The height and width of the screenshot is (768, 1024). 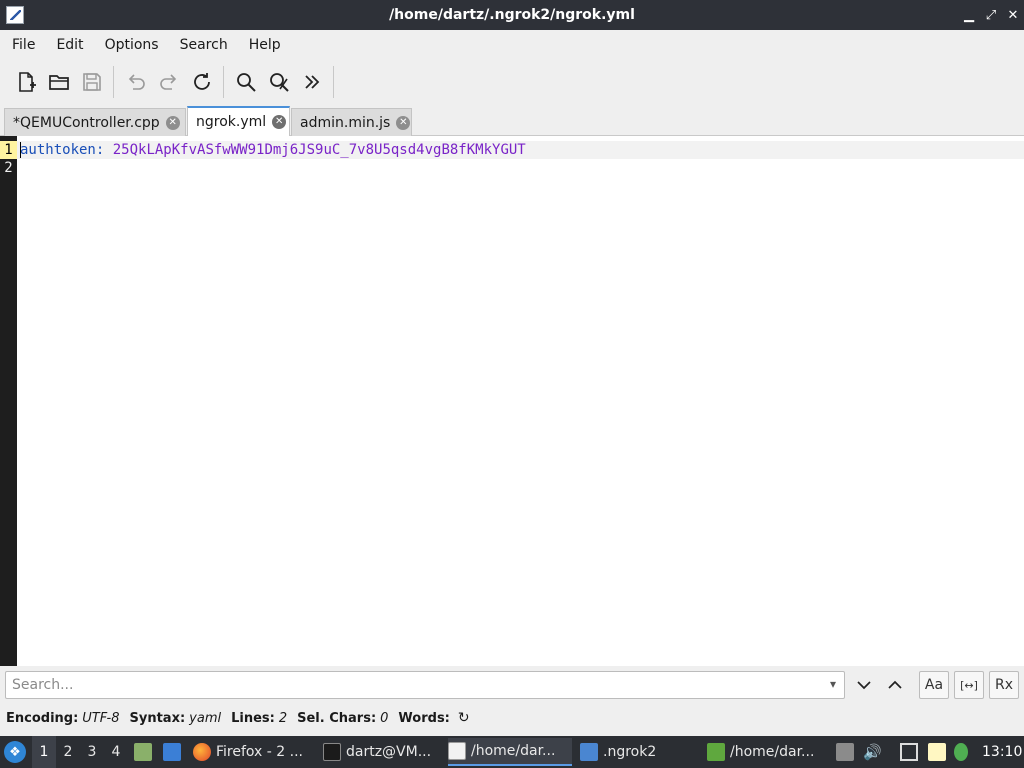 I want to click on new-file-icon, so click(x=27, y=82).